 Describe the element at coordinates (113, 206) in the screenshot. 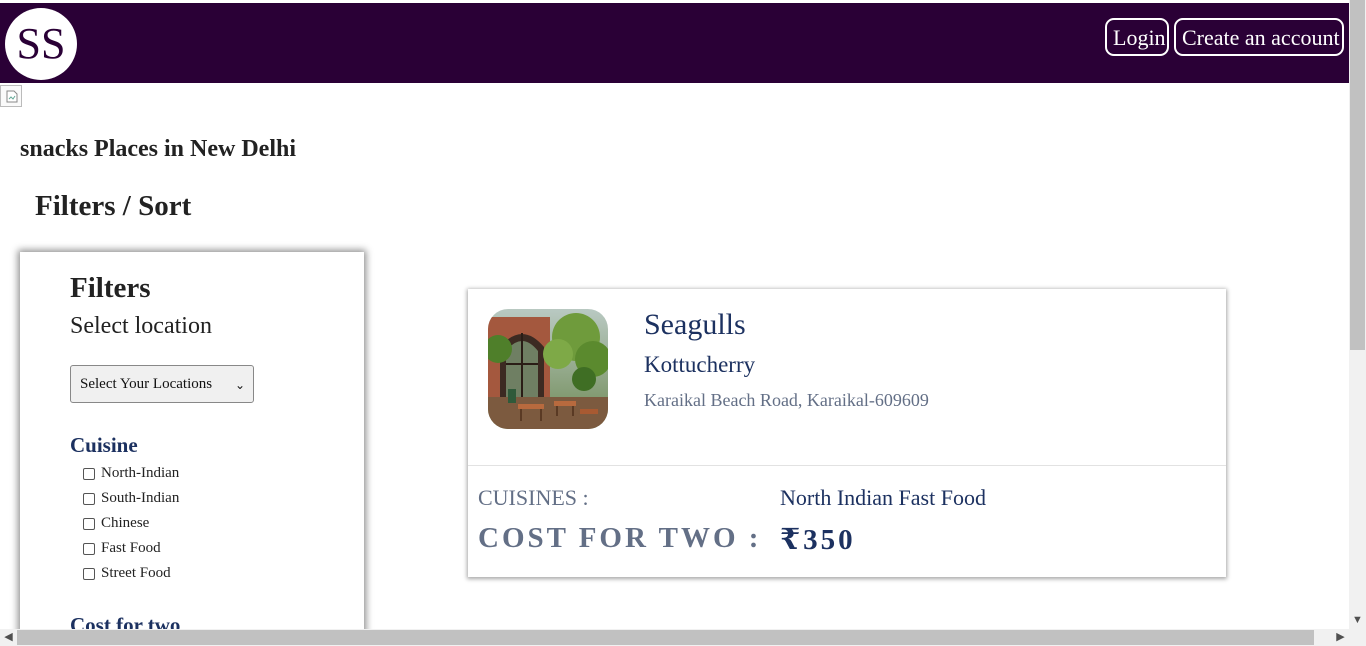

I see `filters-sort-heading: Filters / Sort` at that location.